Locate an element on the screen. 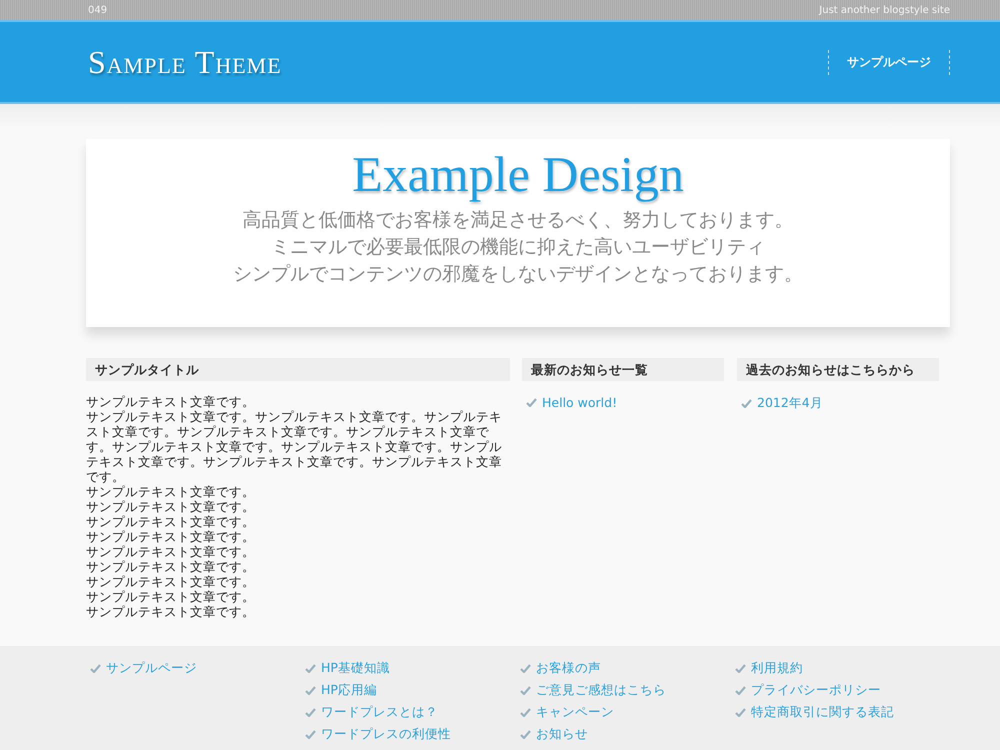 This screenshot has height=750, width=1000. site-tagline: Just another blogstyle site is located at coordinates (884, 10).